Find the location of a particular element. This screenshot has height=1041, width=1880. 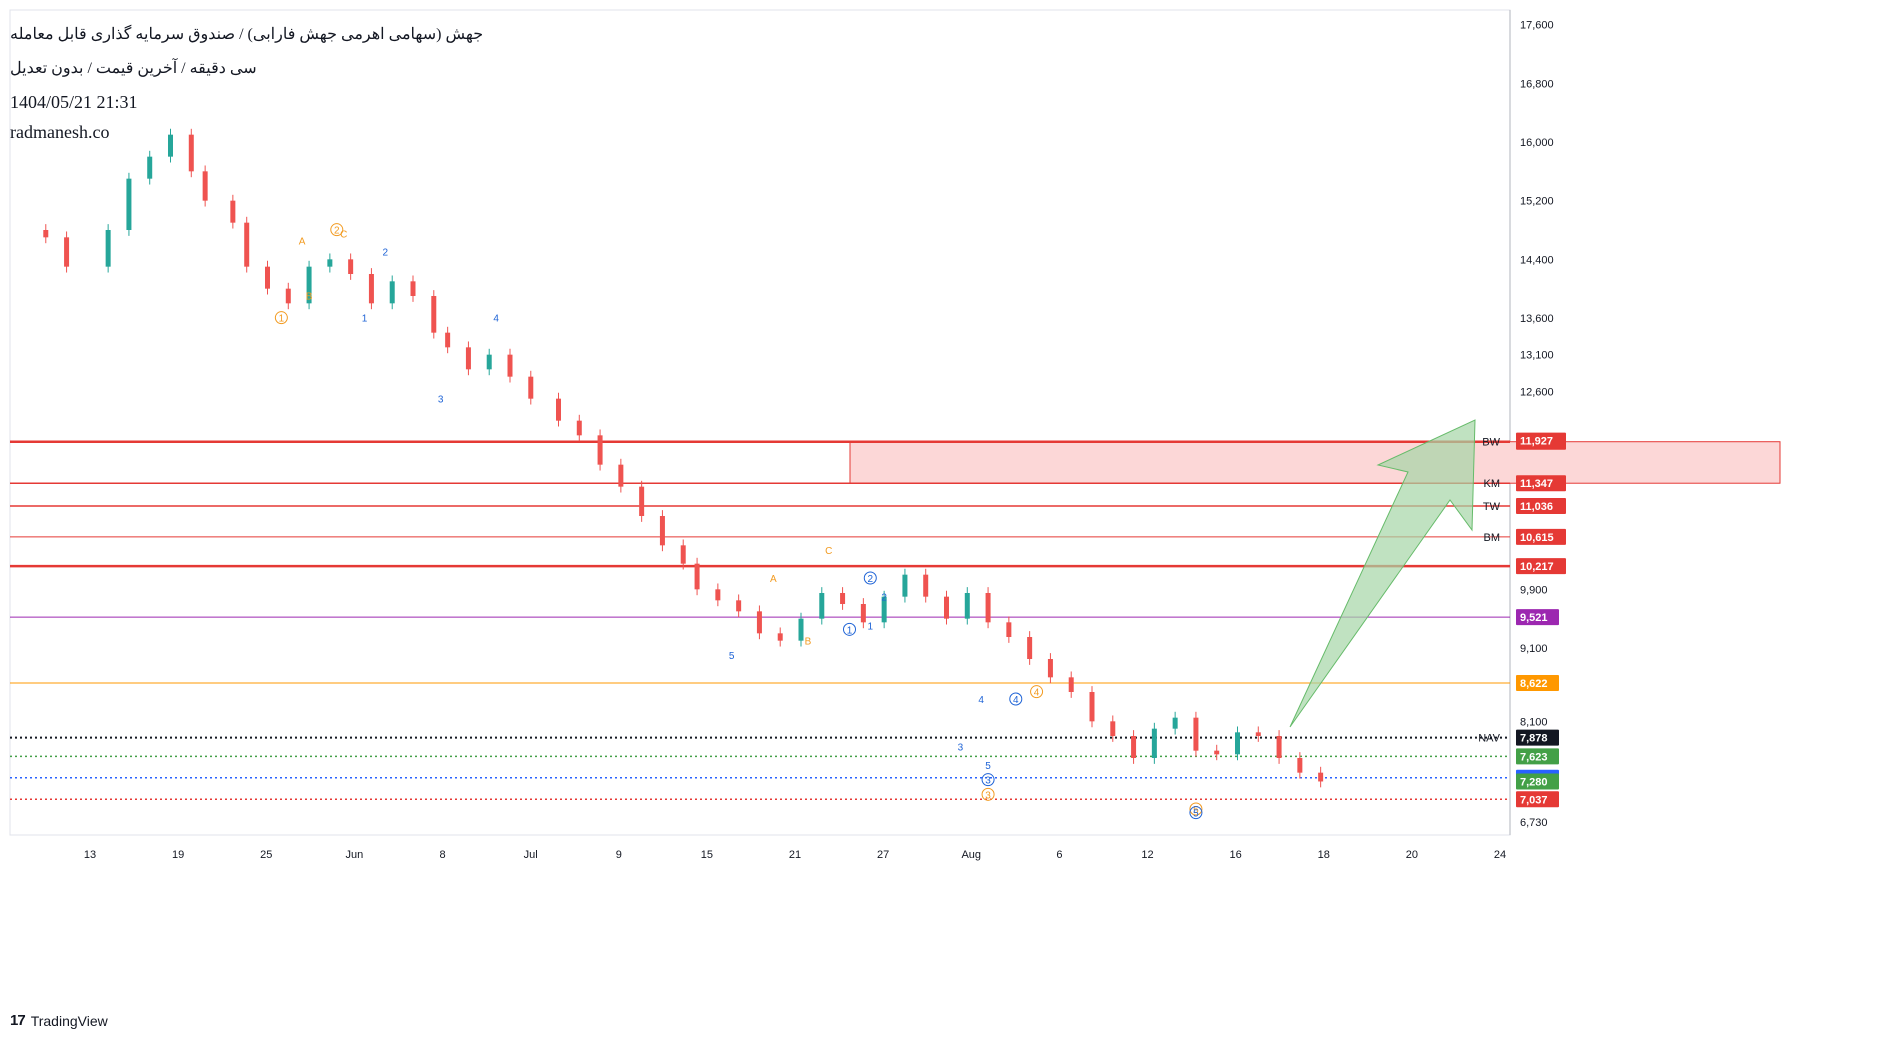

y-tick-4: 14,400 is located at coordinates (1537, 260).